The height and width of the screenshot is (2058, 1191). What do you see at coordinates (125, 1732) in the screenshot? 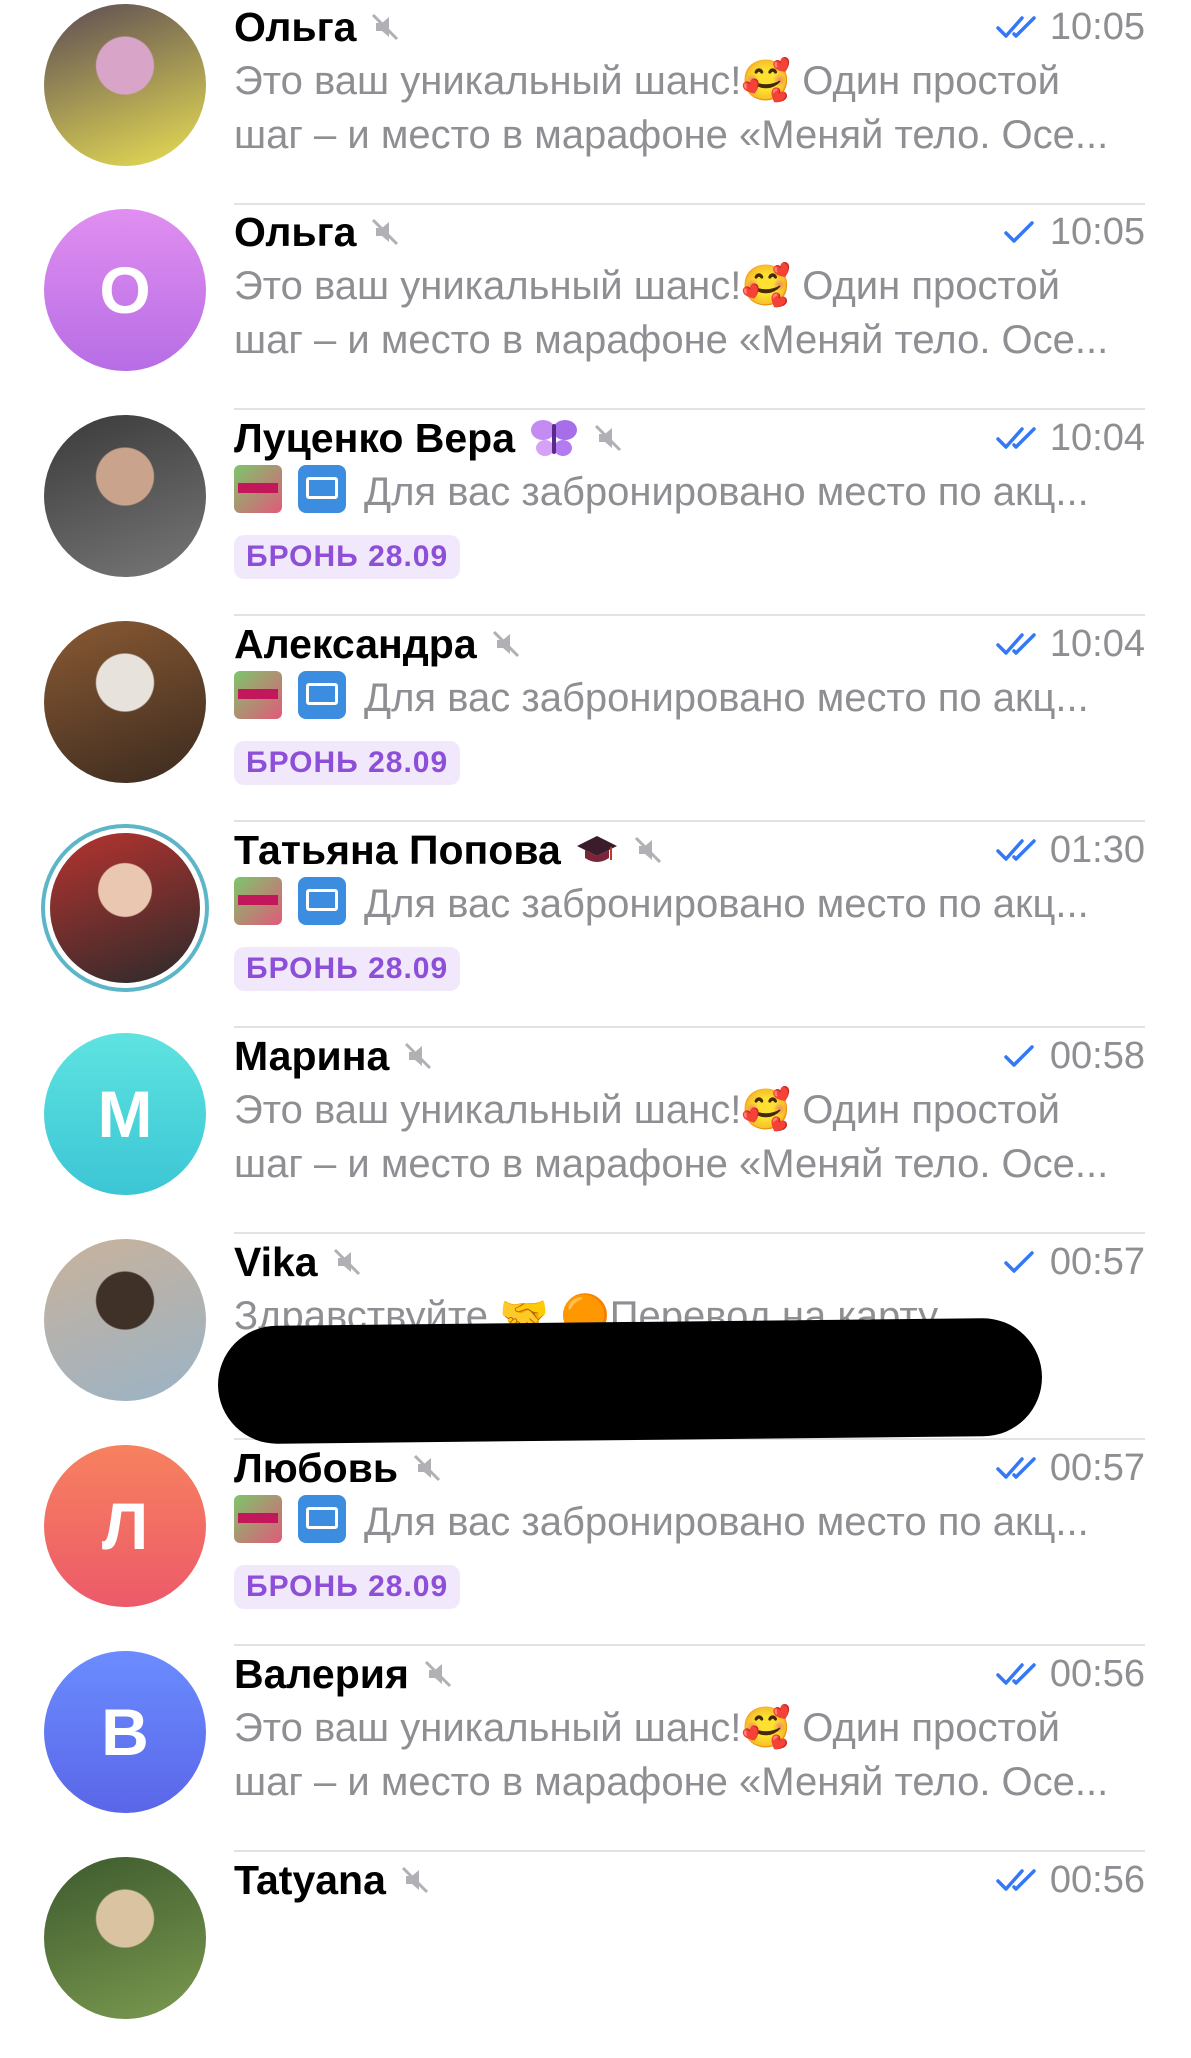
I see `avatar: В` at bounding box center [125, 1732].